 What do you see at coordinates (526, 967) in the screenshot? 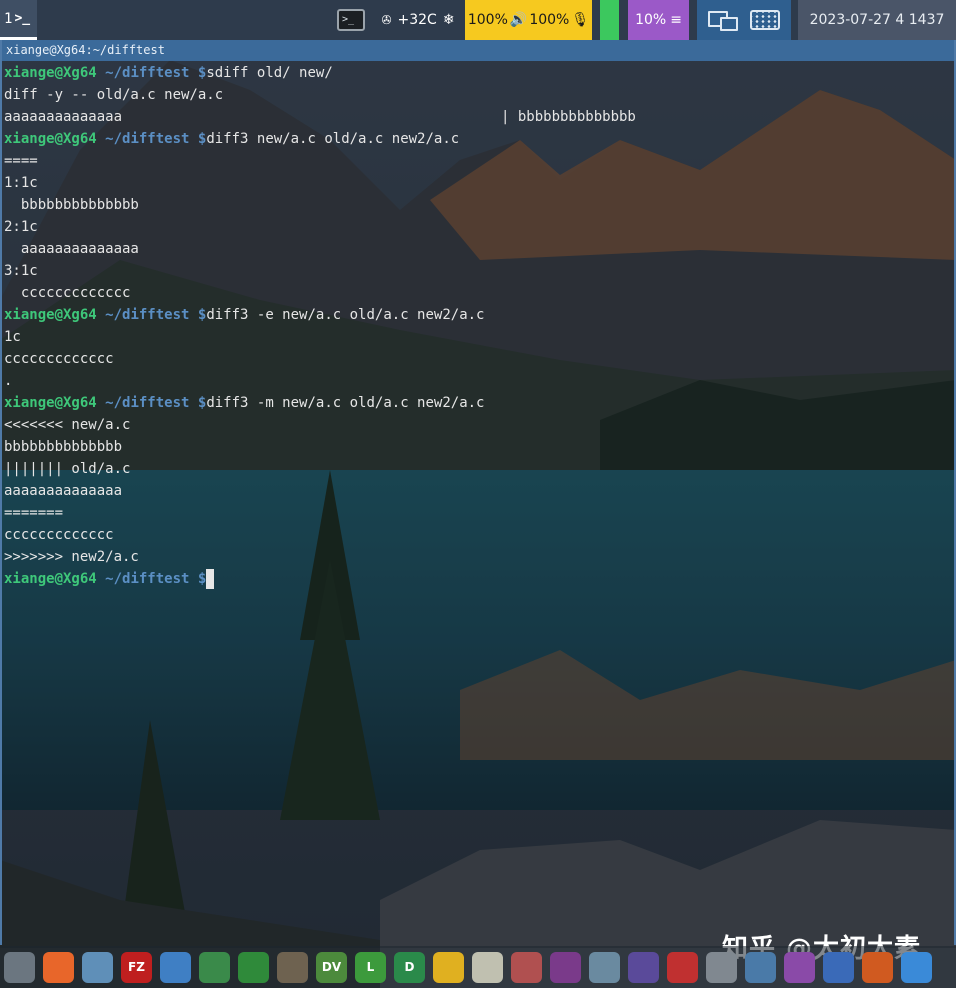
I see `document-viewer-icon` at bounding box center [526, 967].